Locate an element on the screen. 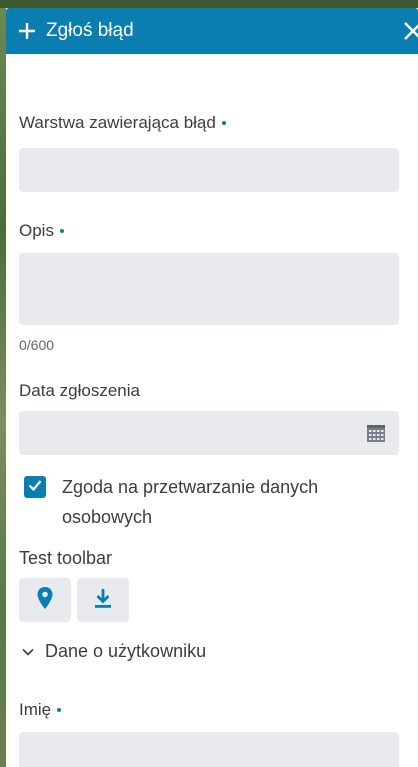  date-input is located at coordinates (209, 433).